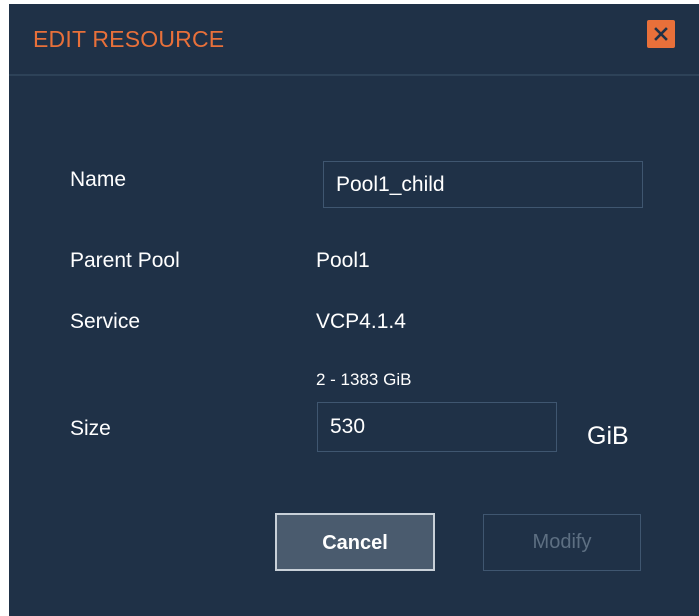  What do you see at coordinates (355, 542) in the screenshot?
I see `cancel-button: Cancel` at bounding box center [355, 542].